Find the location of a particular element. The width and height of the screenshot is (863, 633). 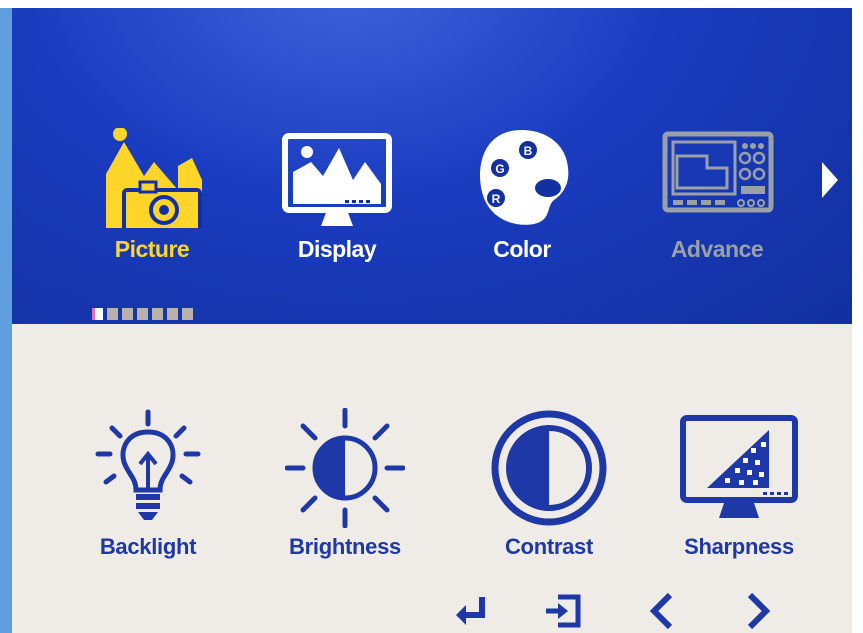

item-contrast: Contrast is located at coordinates (549, 493).